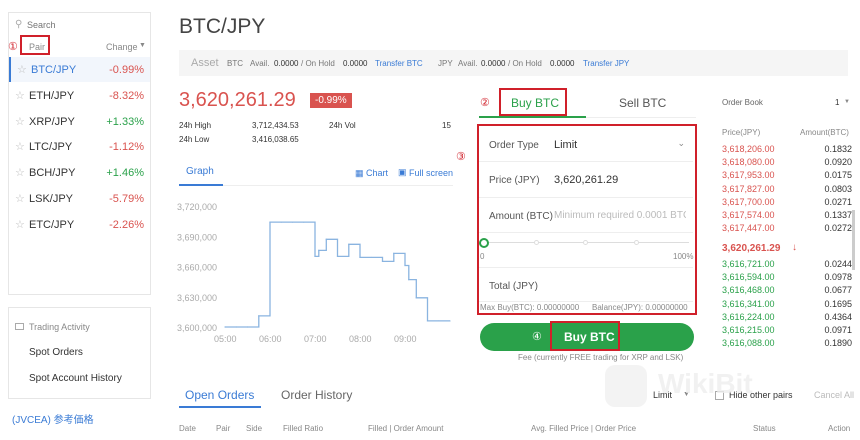 Image resolution: width=860 pixels, height=440 pixels. Describe the element at coordinates (197, 328) in the screenshot. I see `y-tick-label: 3,600,000` at that location.